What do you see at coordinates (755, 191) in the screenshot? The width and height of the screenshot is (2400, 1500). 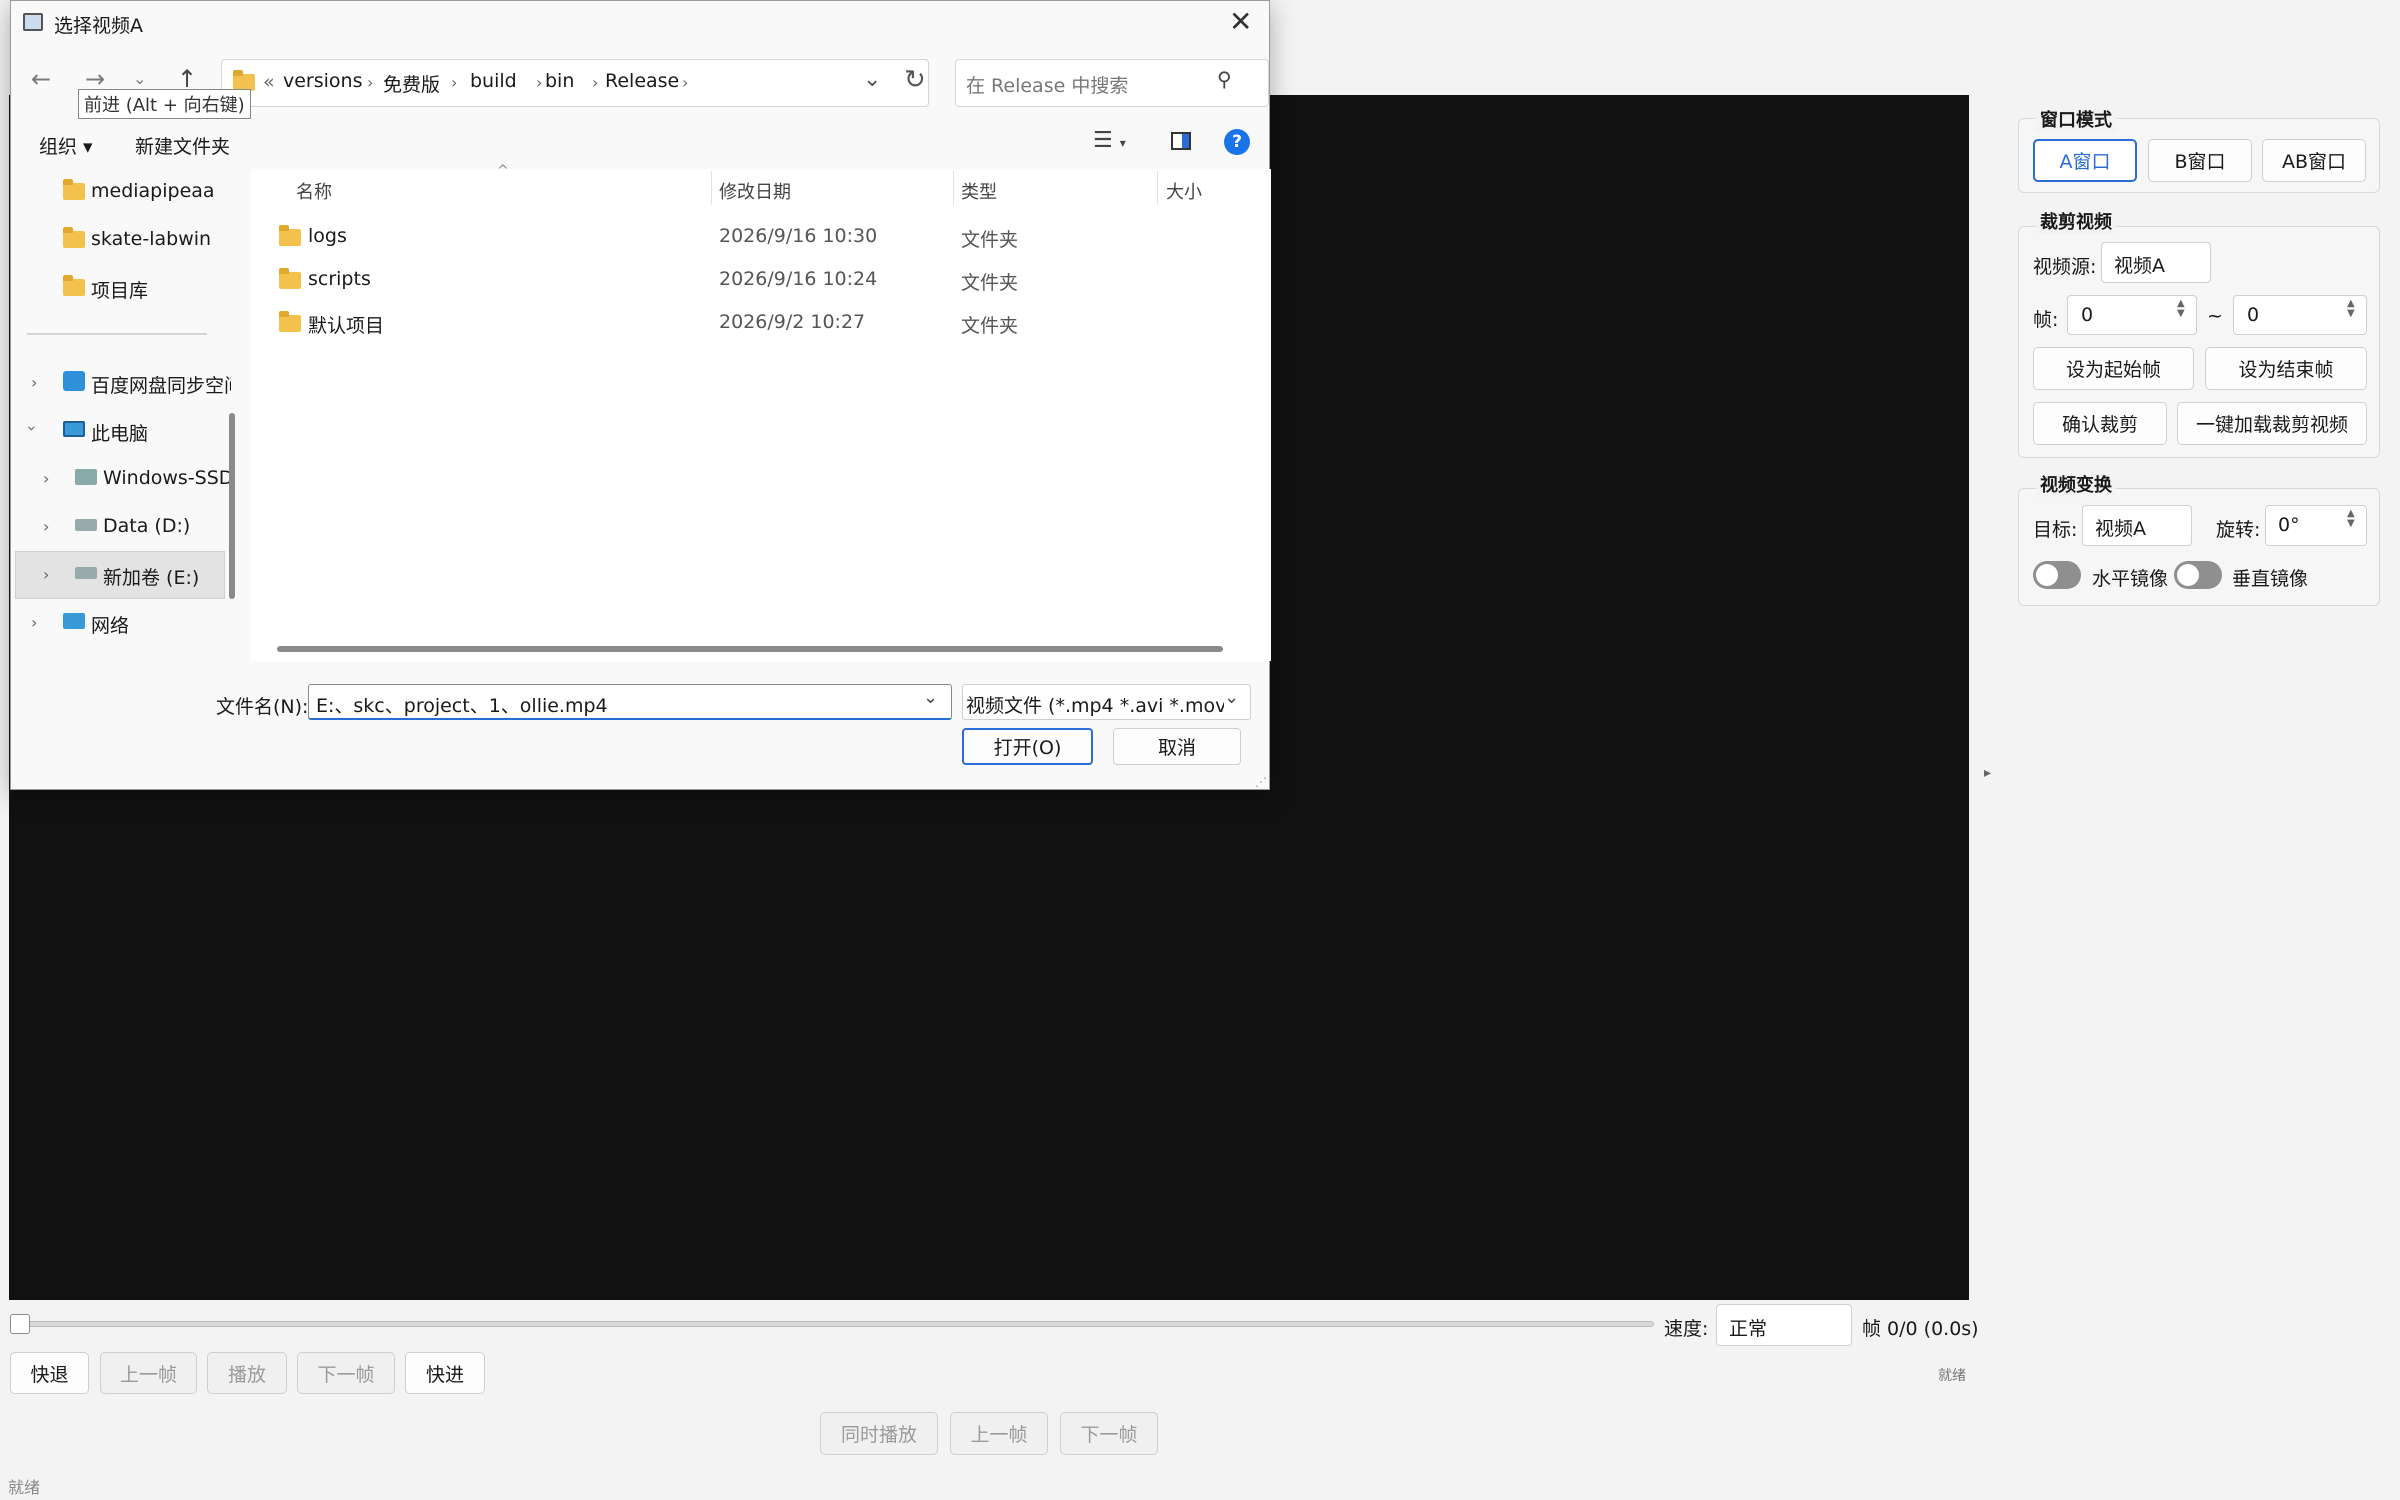 I see `column-date: 修改日期` at bounding box center [755, 191].